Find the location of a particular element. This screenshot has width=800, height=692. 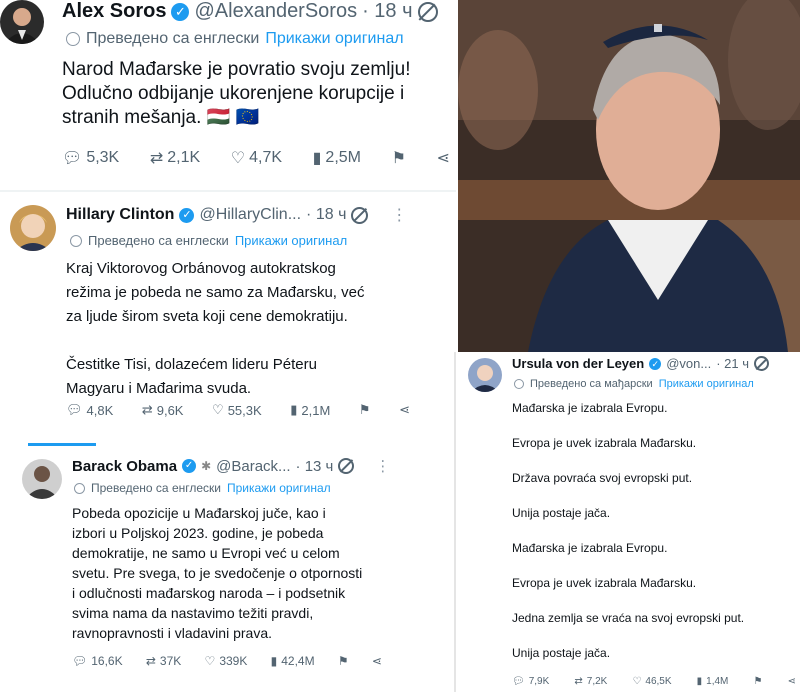

author-name: Ursula von der Leyen is located at coordinates (578, 363).